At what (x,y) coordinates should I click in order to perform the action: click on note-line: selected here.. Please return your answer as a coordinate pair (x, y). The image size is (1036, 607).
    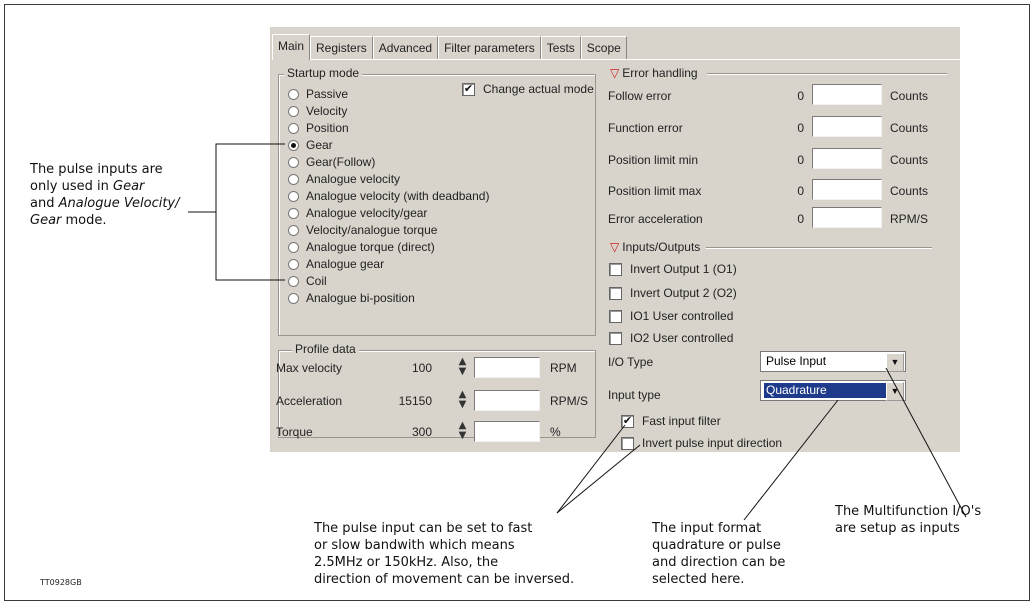
    Looking at the image, I should click on (698, 579).